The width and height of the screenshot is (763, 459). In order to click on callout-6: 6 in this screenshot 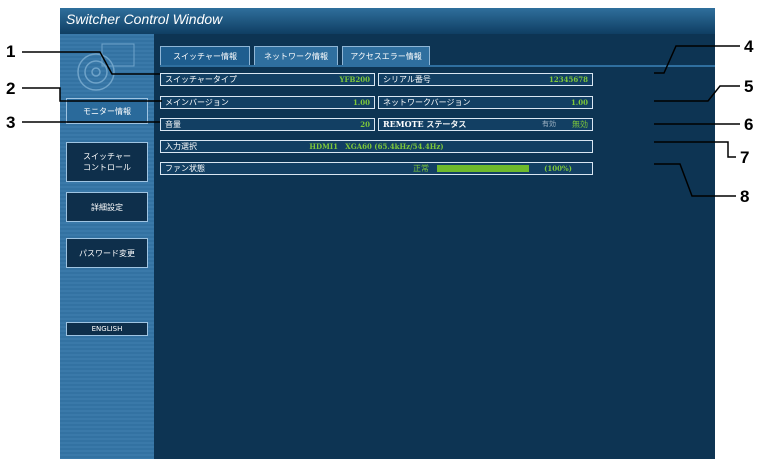, I will do `click(749, 124)`.